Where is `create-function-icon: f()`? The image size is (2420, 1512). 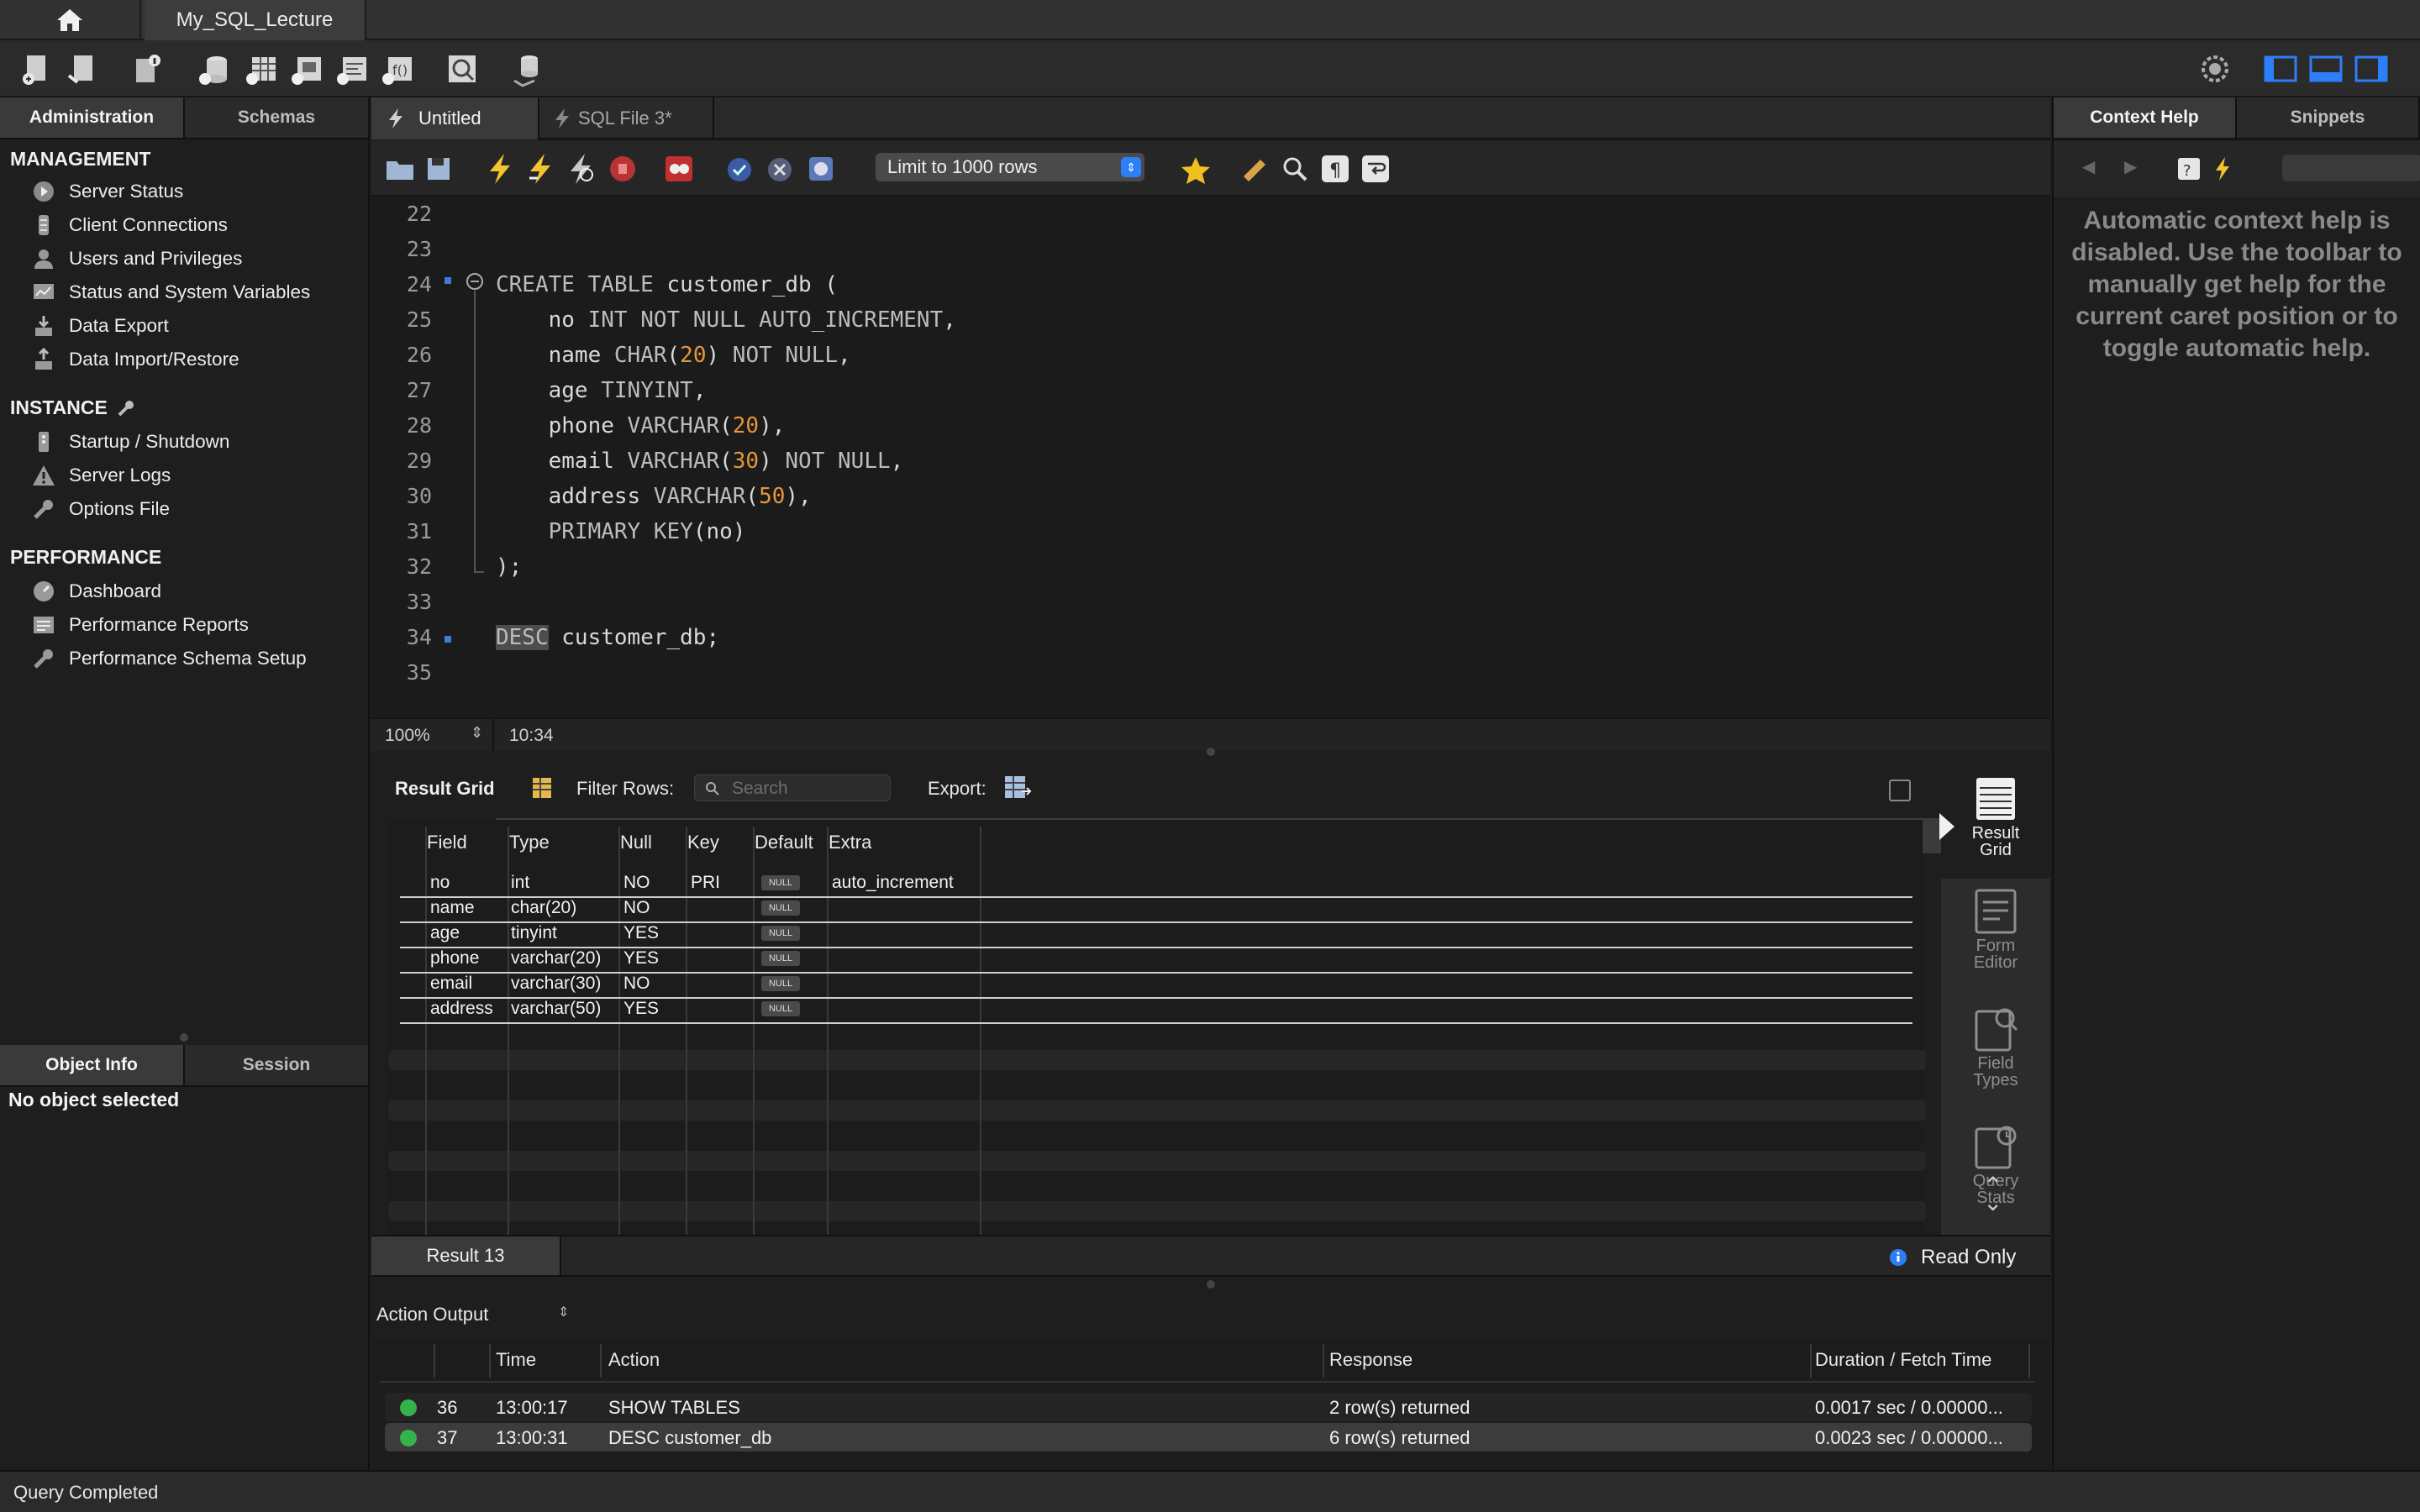 create-function-icon: f() is located at coordinates (397, 68).